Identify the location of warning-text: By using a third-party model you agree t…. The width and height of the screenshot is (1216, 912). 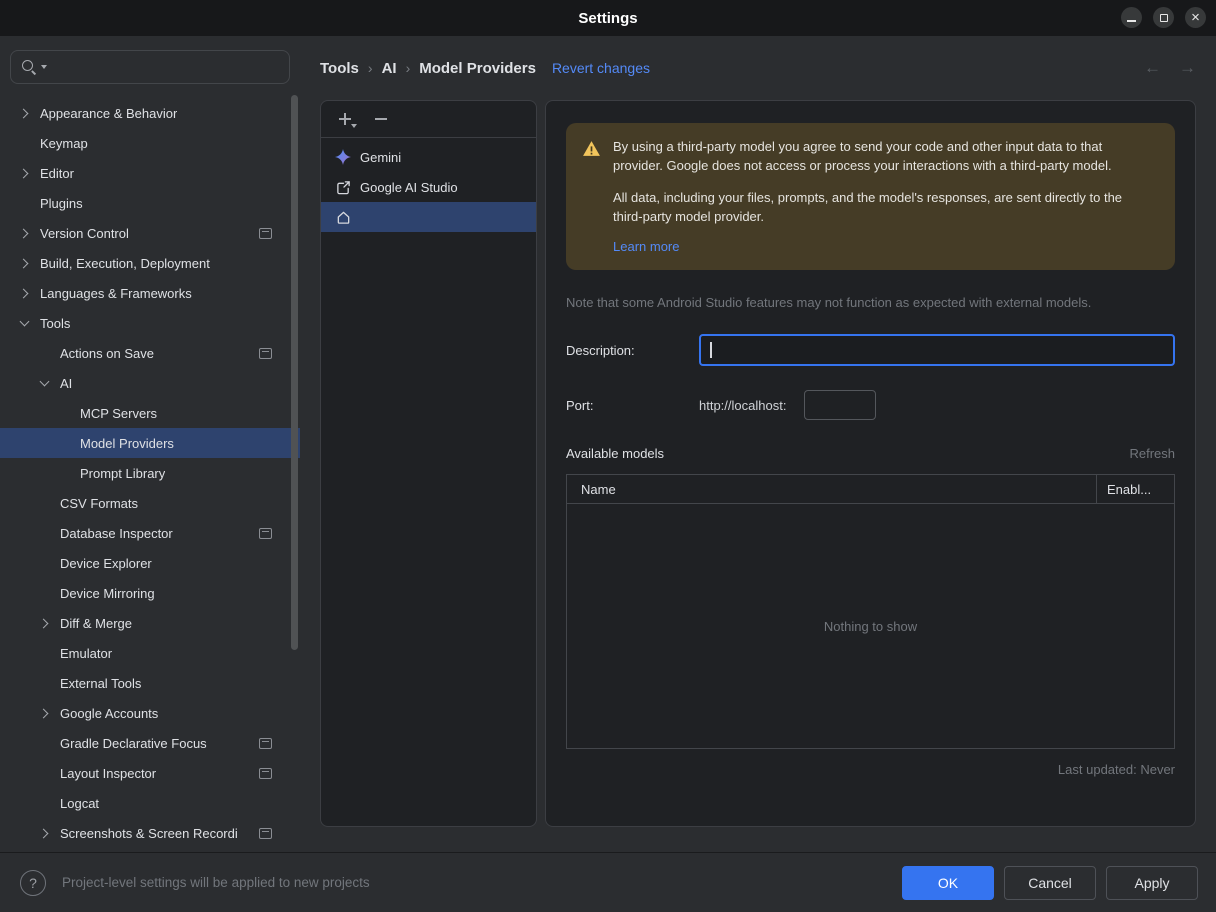
(884, 196).